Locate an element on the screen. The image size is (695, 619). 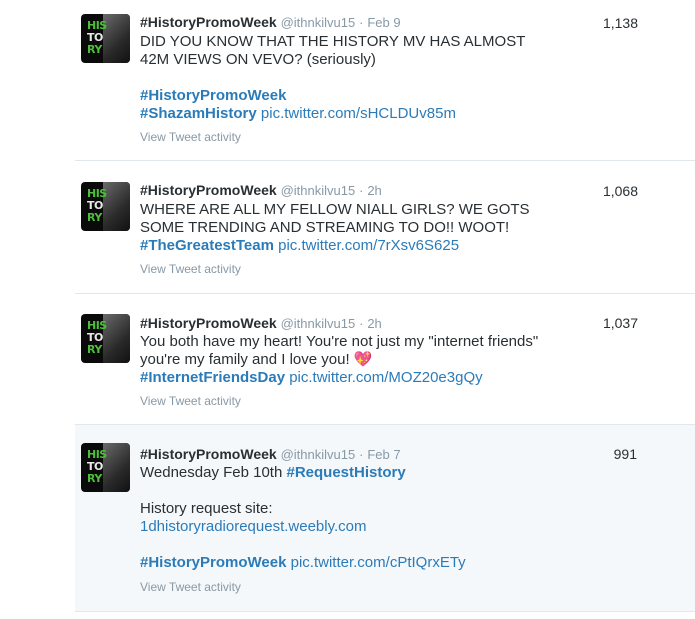
tweet-text-line: 42M VIEWS ON VEVO? (seriously) is located at coordinates (258, 59).